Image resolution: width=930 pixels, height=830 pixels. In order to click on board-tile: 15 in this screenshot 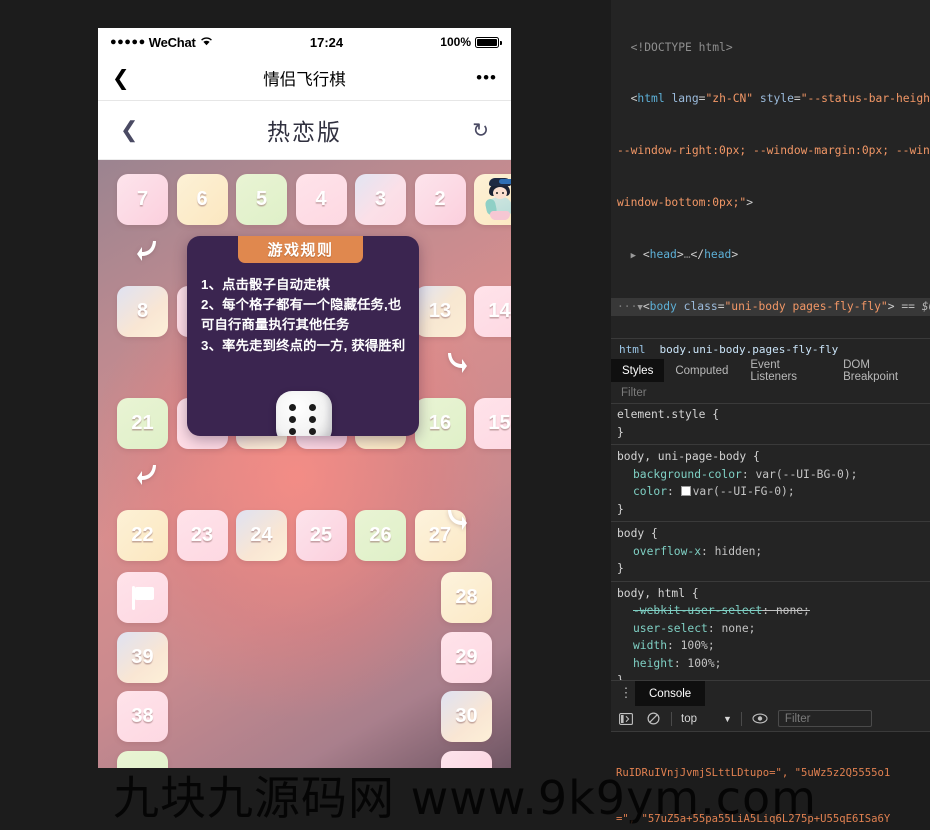, I will do `click(492, 423)`.